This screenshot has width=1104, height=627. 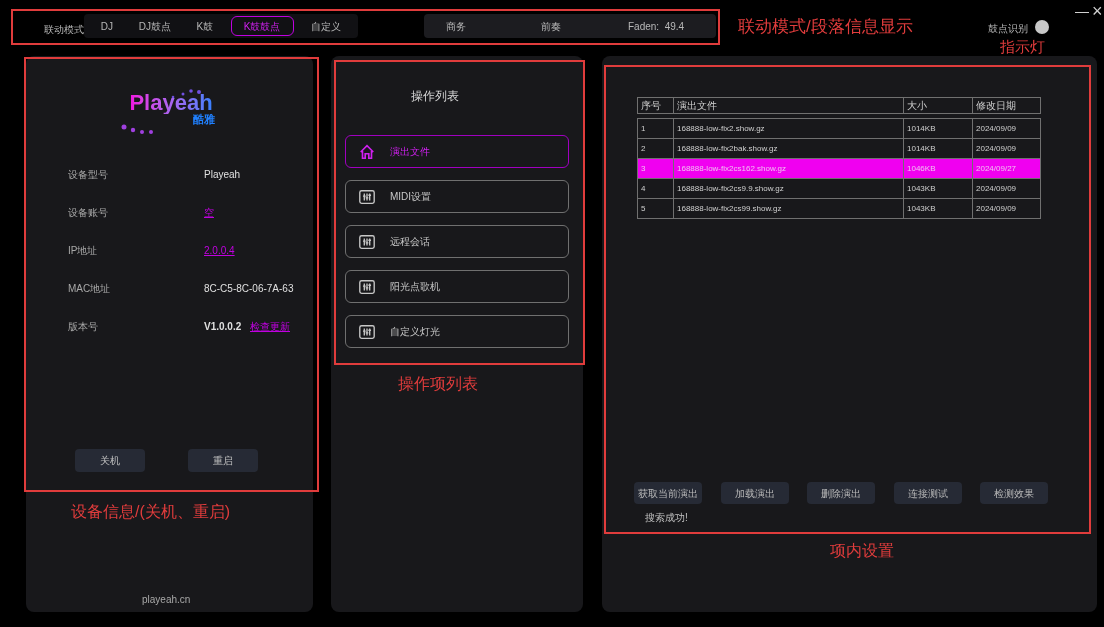 What do you see at coordinates (249, 289) in the screenshot?
I see `field-value: 8C-C5-8C-06-7A-63` at bounding box center [249, 289].